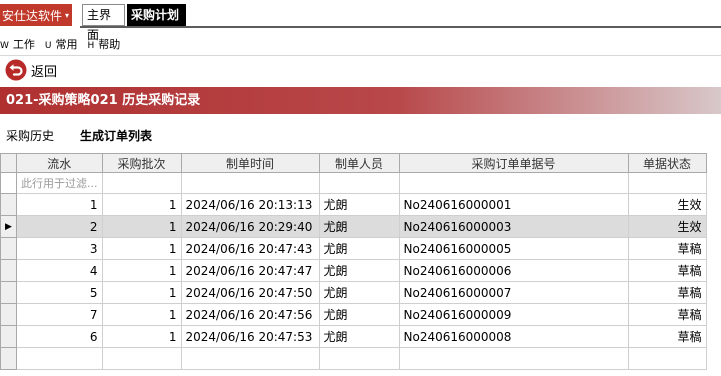 This screenshot has width=721, height=376. I want to click on back-button: 返回, so click(31, 70).